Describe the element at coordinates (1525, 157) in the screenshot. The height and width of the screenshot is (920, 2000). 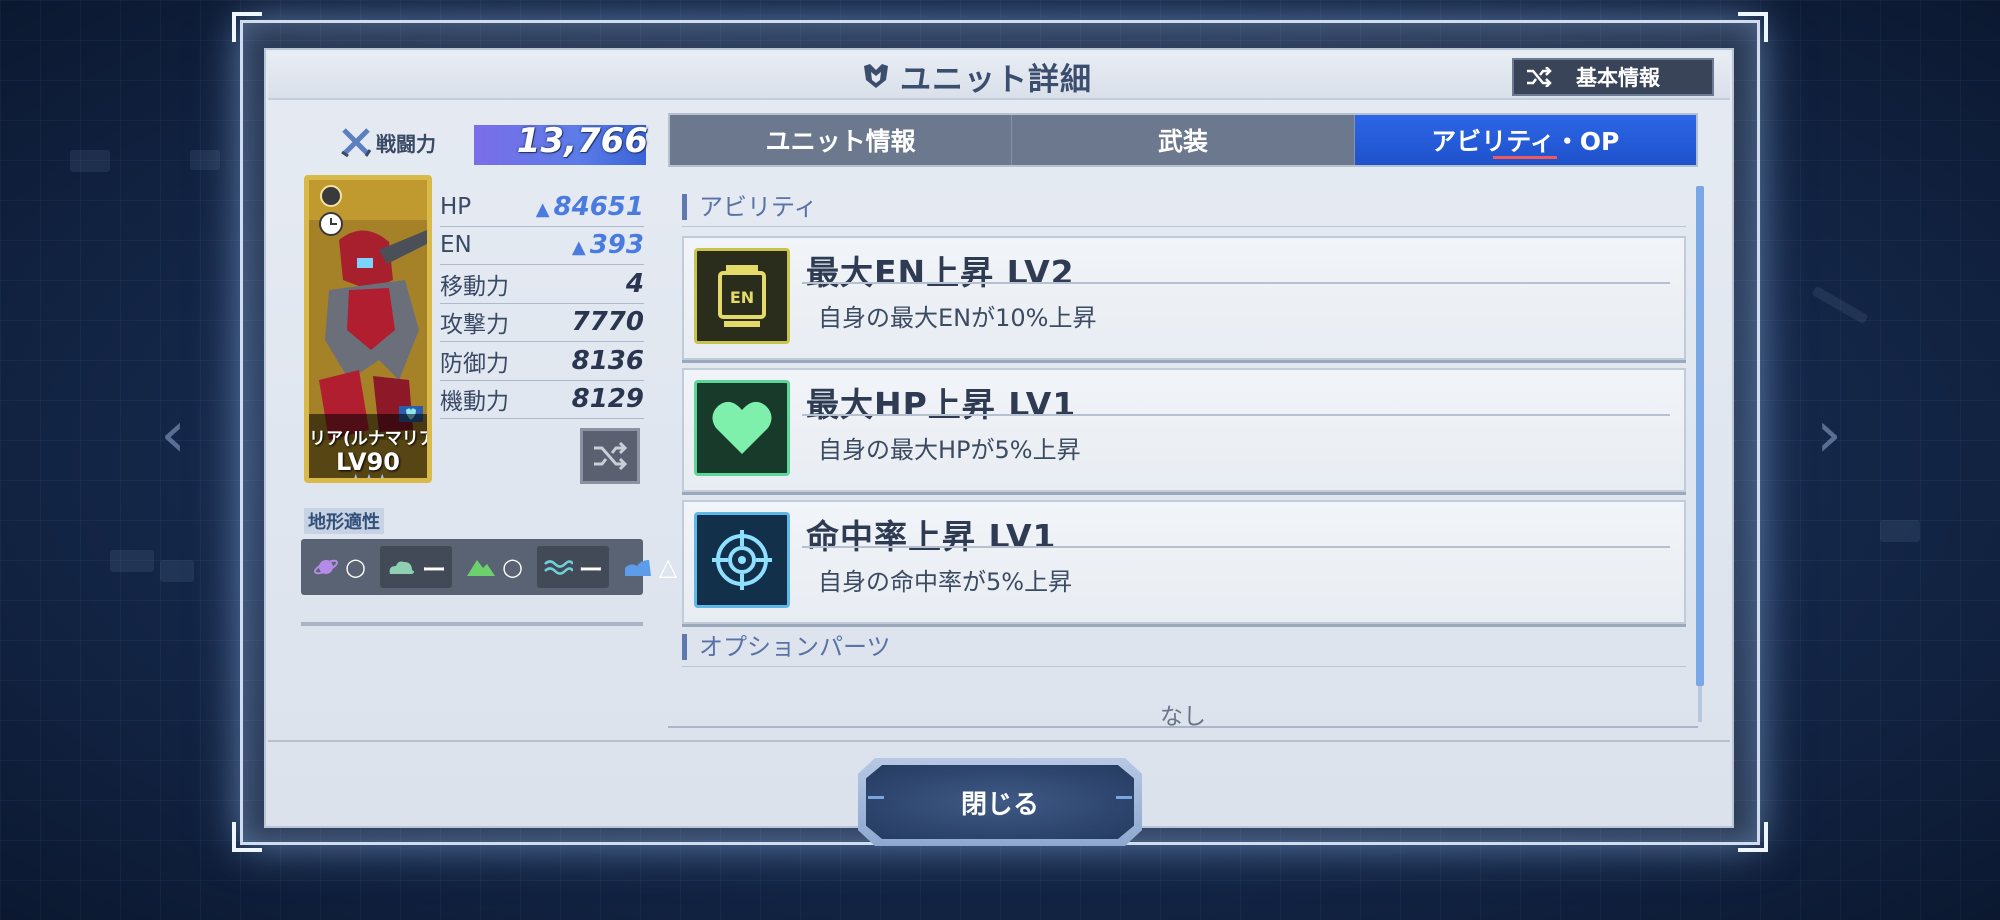
I see `active-tab-indicator` at that location.